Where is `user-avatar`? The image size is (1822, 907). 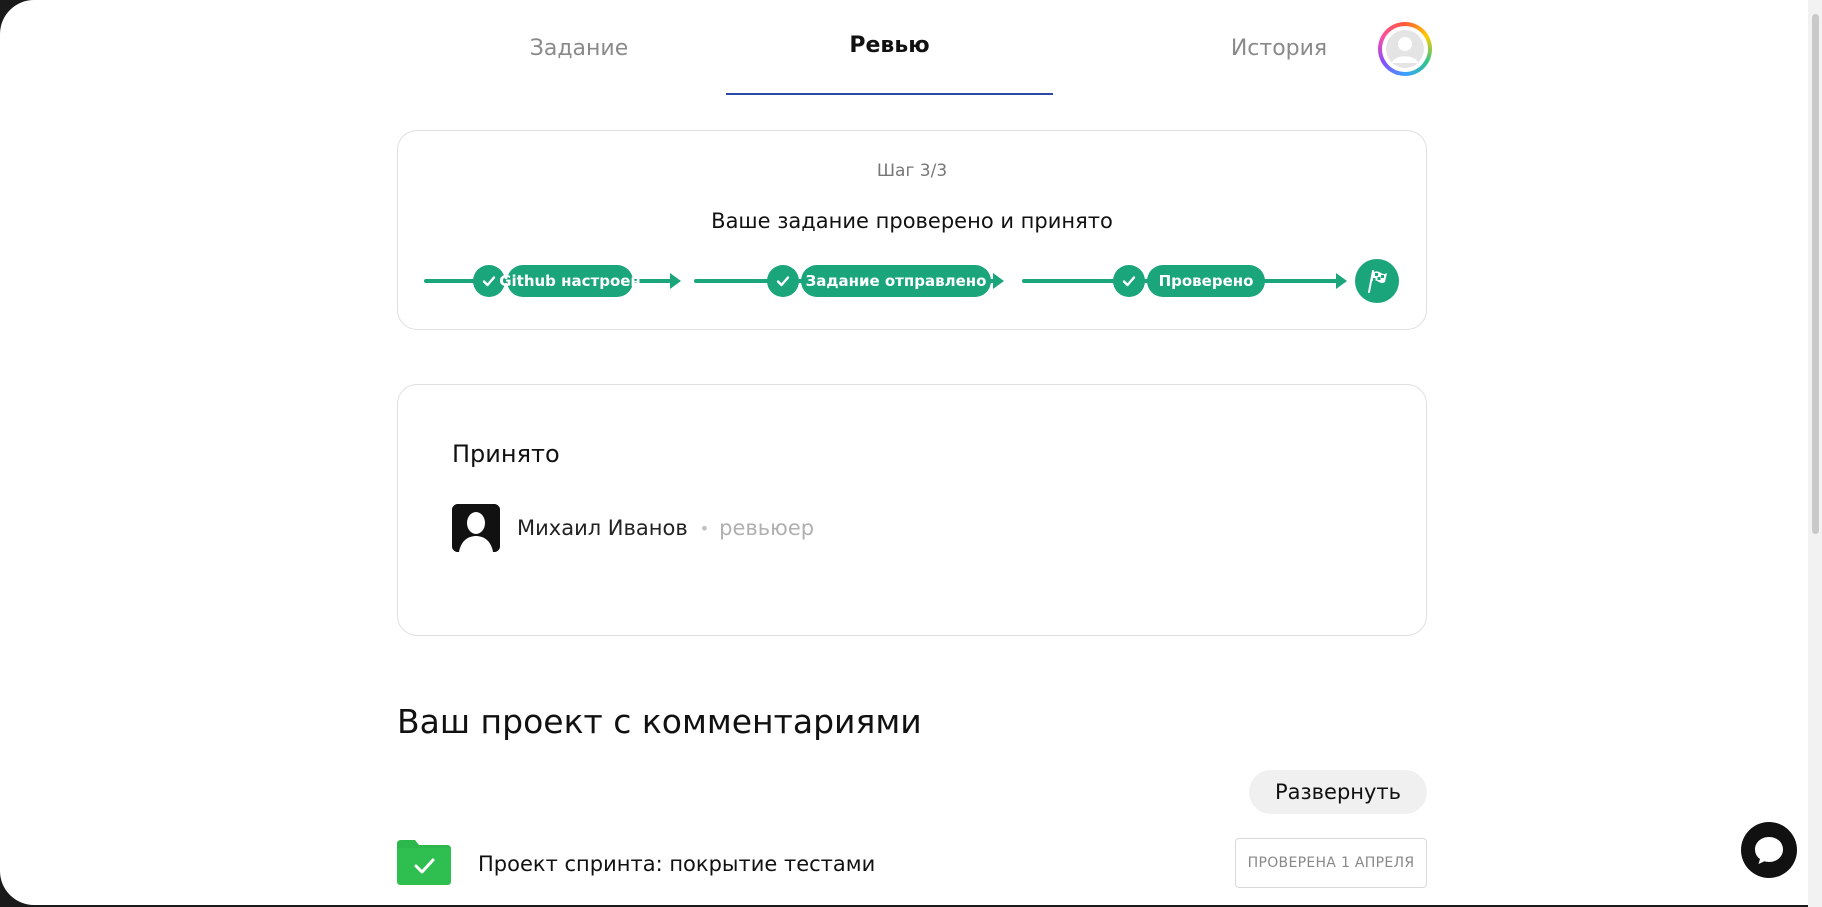 user-avatar is located at coordinates (1405, 49).